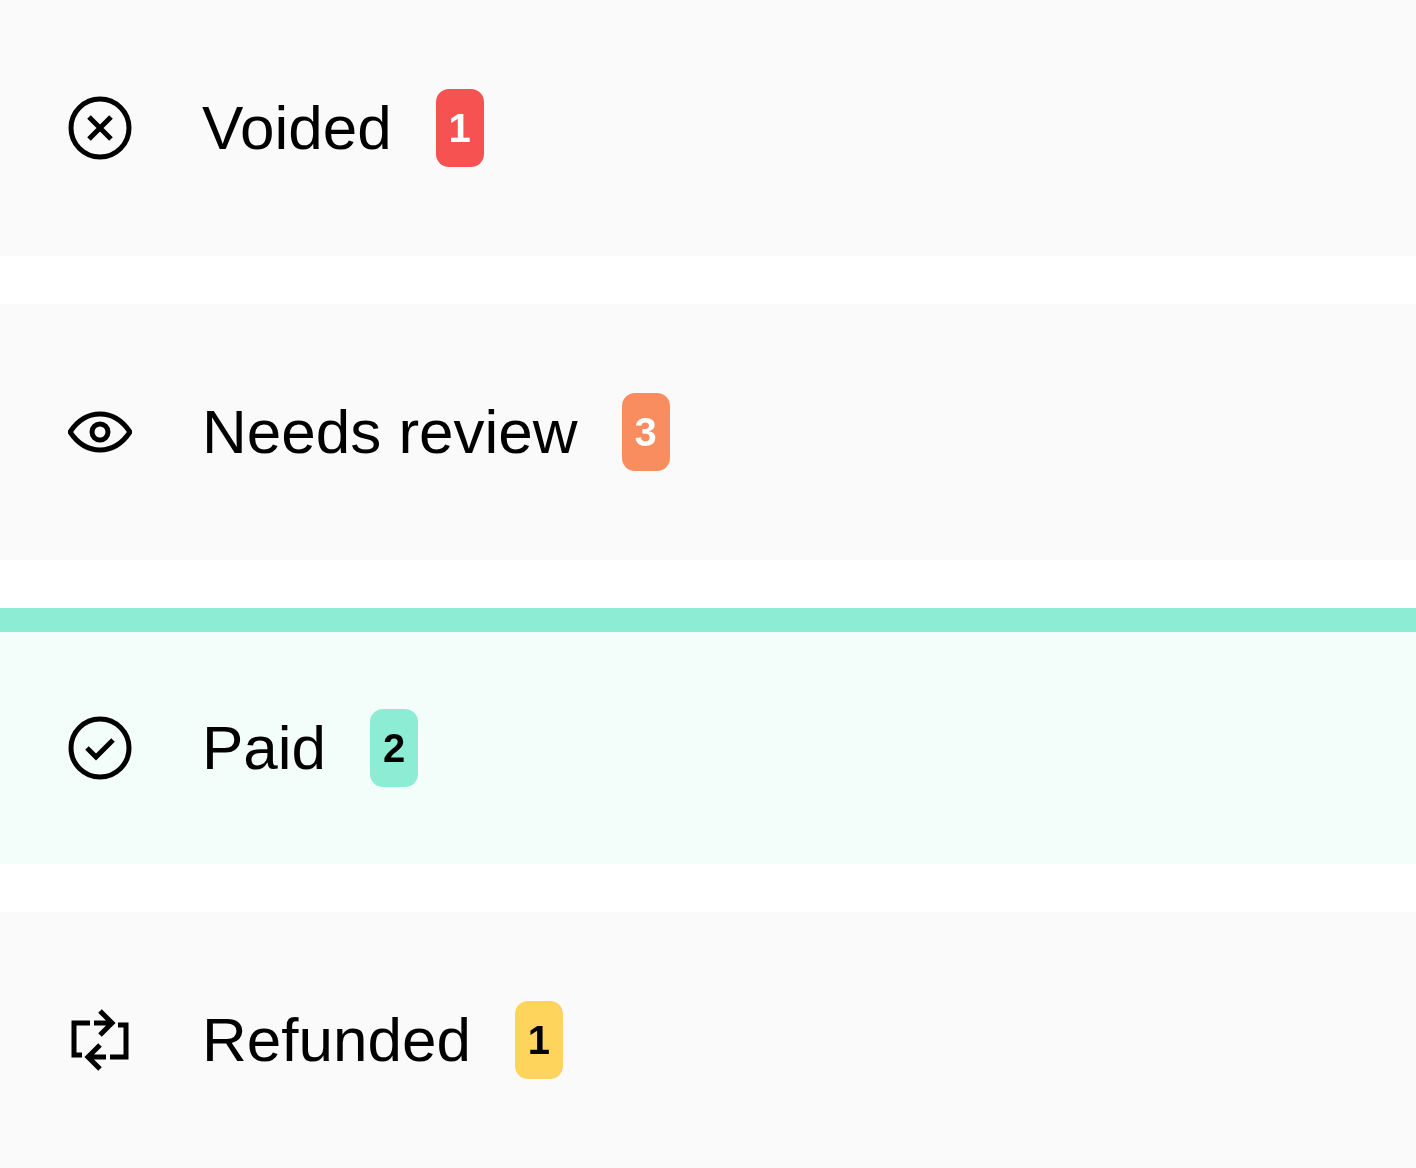 This screenshot has width=1416, height=1168. Describe the element at coordinates (394, 748) in the screenshot. I see `count-badge: 2` at that location.